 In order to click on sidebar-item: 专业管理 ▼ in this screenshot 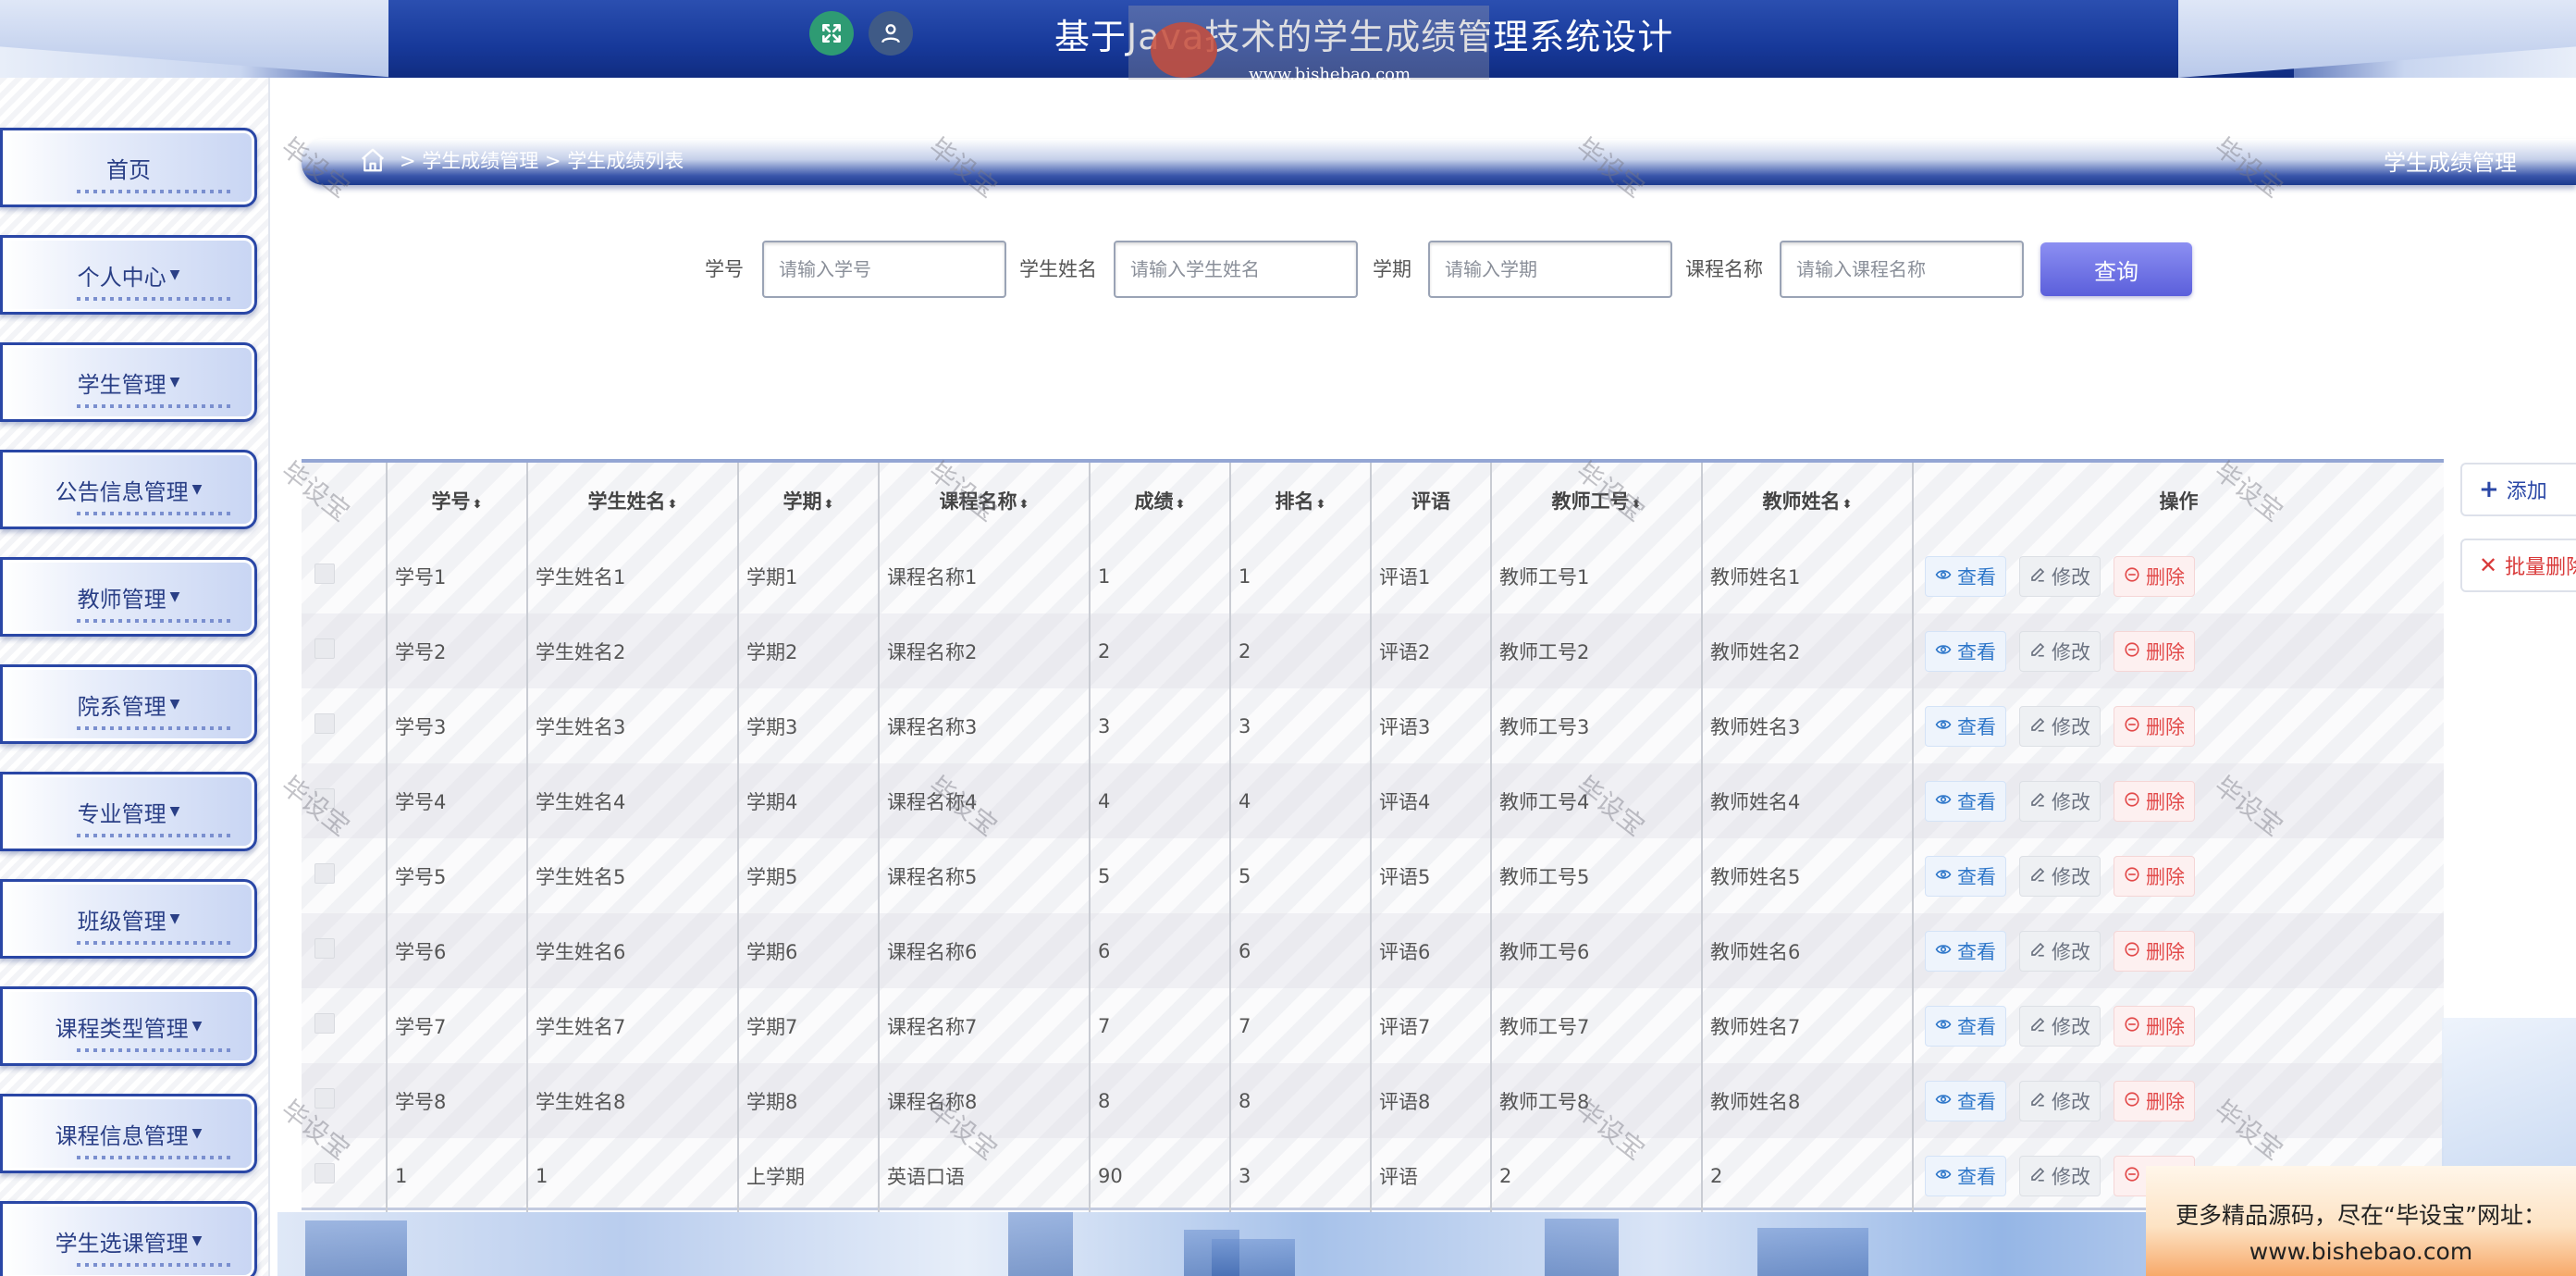, I will do `click(128, 812)`.